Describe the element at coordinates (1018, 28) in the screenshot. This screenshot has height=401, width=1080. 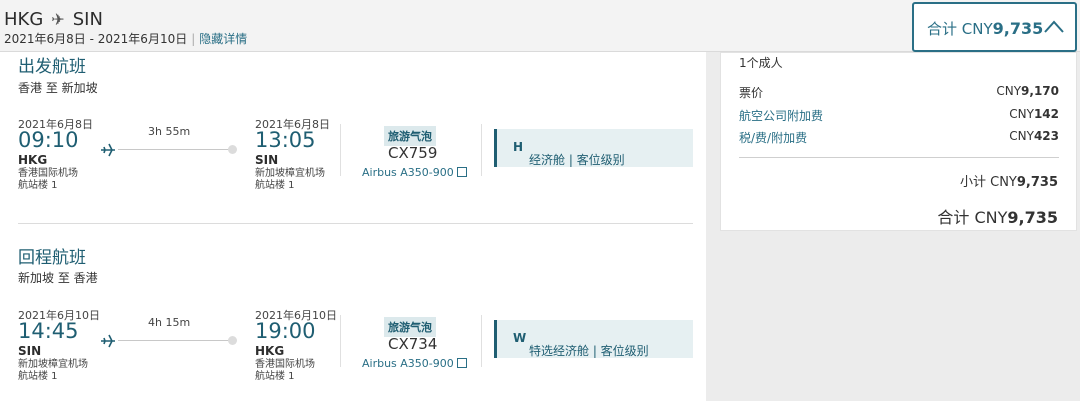
I see `total-price-amount: 9,735` at that location.